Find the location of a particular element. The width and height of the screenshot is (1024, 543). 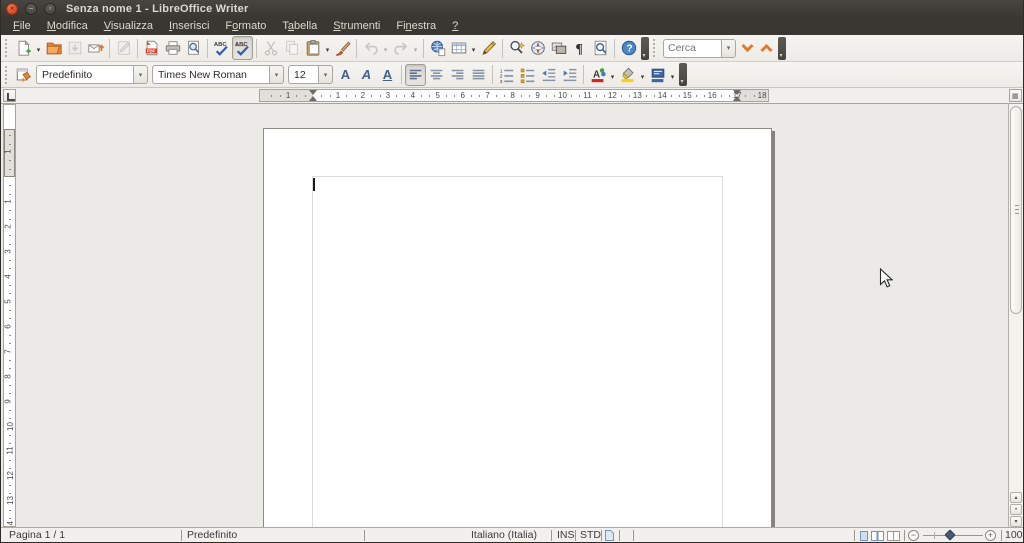

find-next-button is located at coordinates (747, 48).